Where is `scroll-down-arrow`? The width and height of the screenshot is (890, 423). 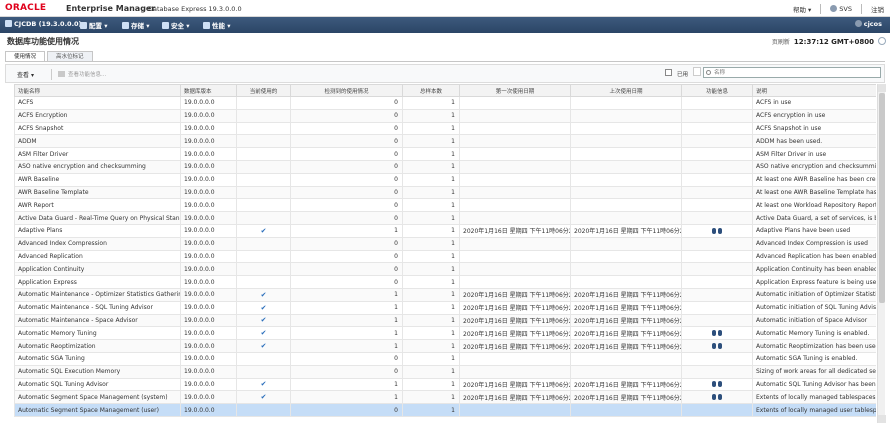
scroll-down-arrow is located at coordinates (882, 419).